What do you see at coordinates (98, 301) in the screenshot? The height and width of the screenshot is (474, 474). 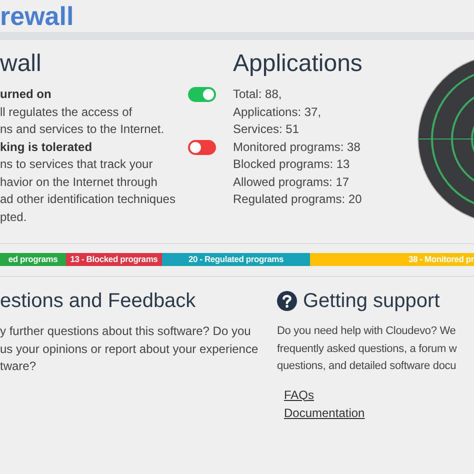 I see `section-heading: estions and Feedback` at bounding box center [98, 301].